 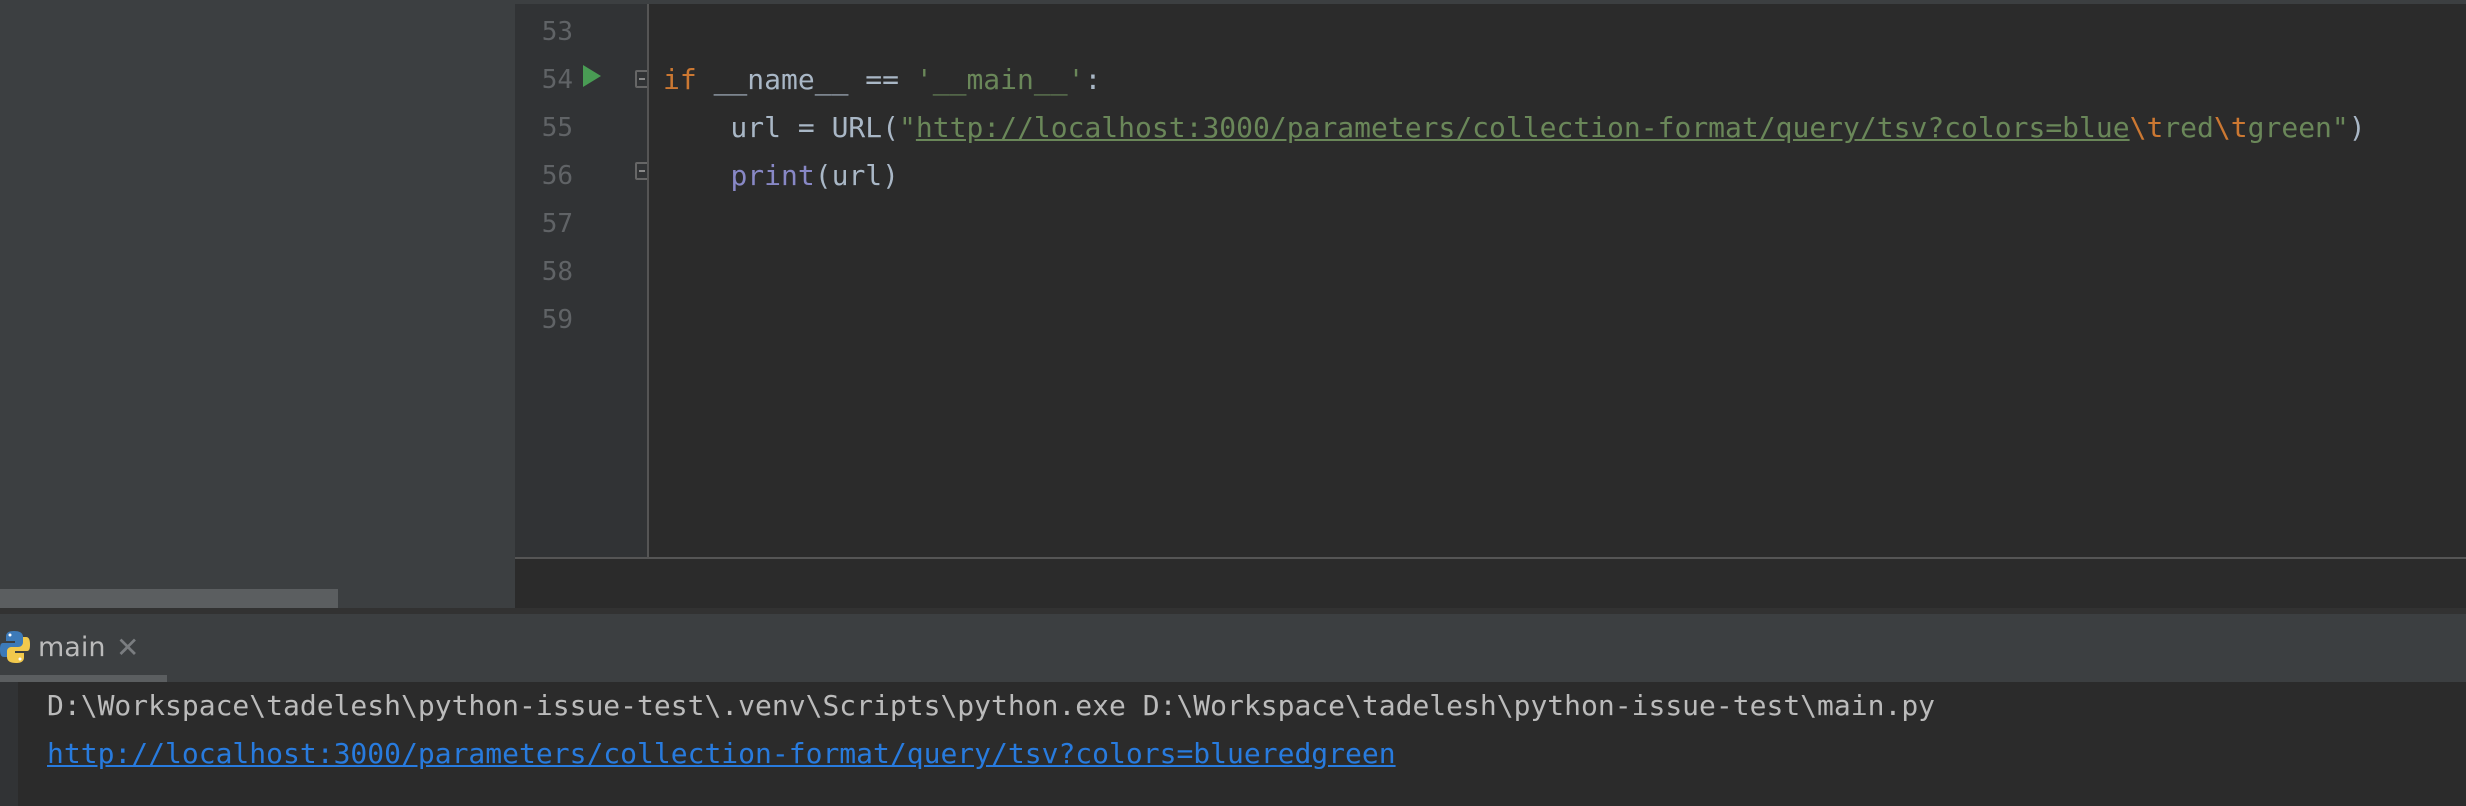 I want to click on code-text: __name__ ==, so click(x=806, y=79).